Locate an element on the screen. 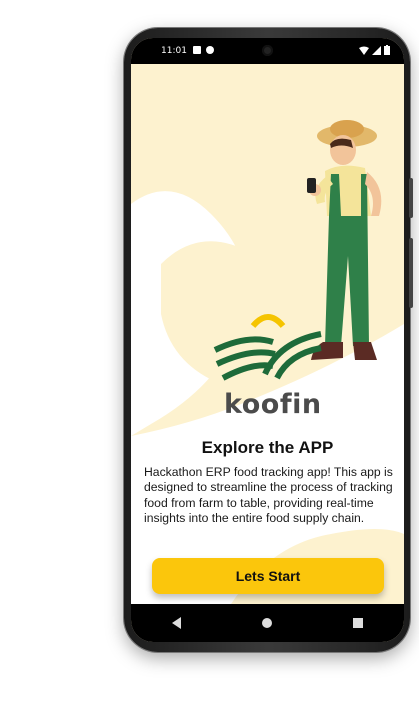  front-camera is located at coordinates (267, 50).